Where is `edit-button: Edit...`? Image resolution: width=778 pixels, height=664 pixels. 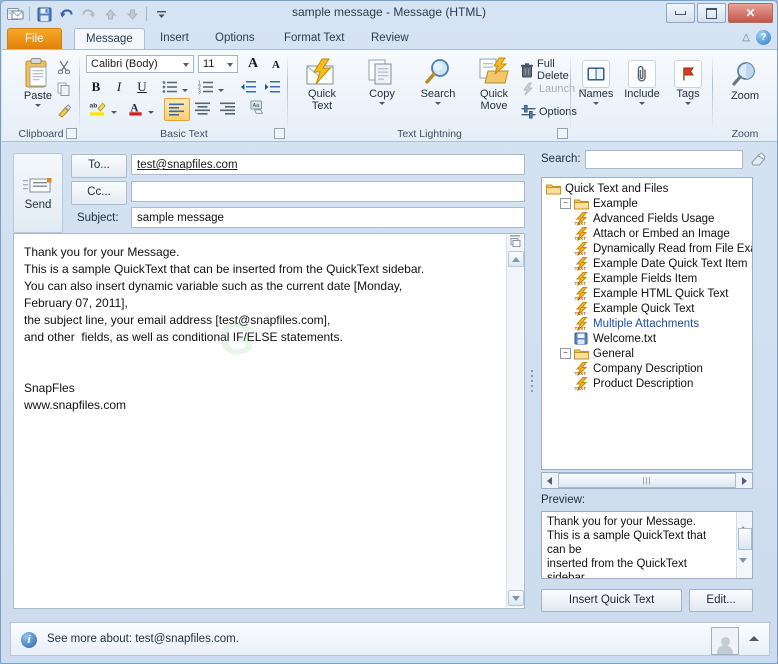 edit-button: Edit... is located at coordinates (721, 600).